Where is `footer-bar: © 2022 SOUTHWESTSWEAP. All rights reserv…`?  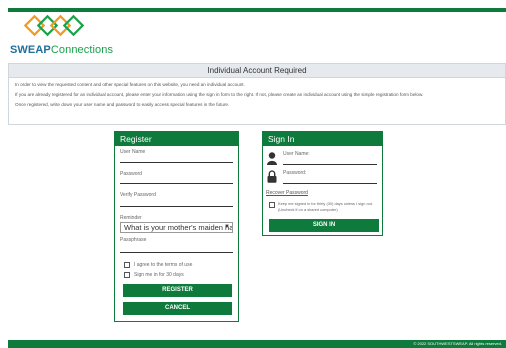
footer-bar: © 2022 SOUTHWESTSWEAP. All rights reserv… is located at coordinates (257, 344).